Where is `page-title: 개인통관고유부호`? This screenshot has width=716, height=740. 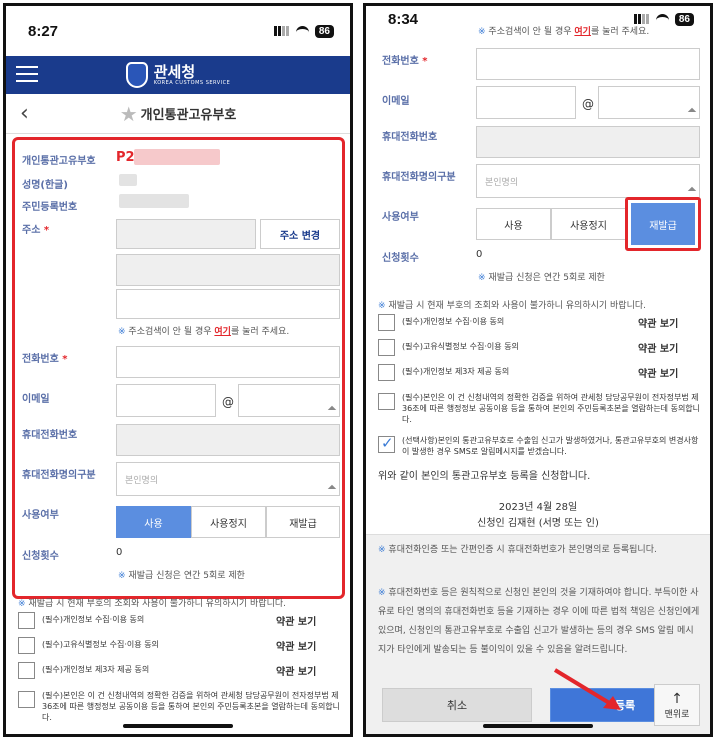 page-title: 개인통관고유부호 is located at coordinates (188, 115).